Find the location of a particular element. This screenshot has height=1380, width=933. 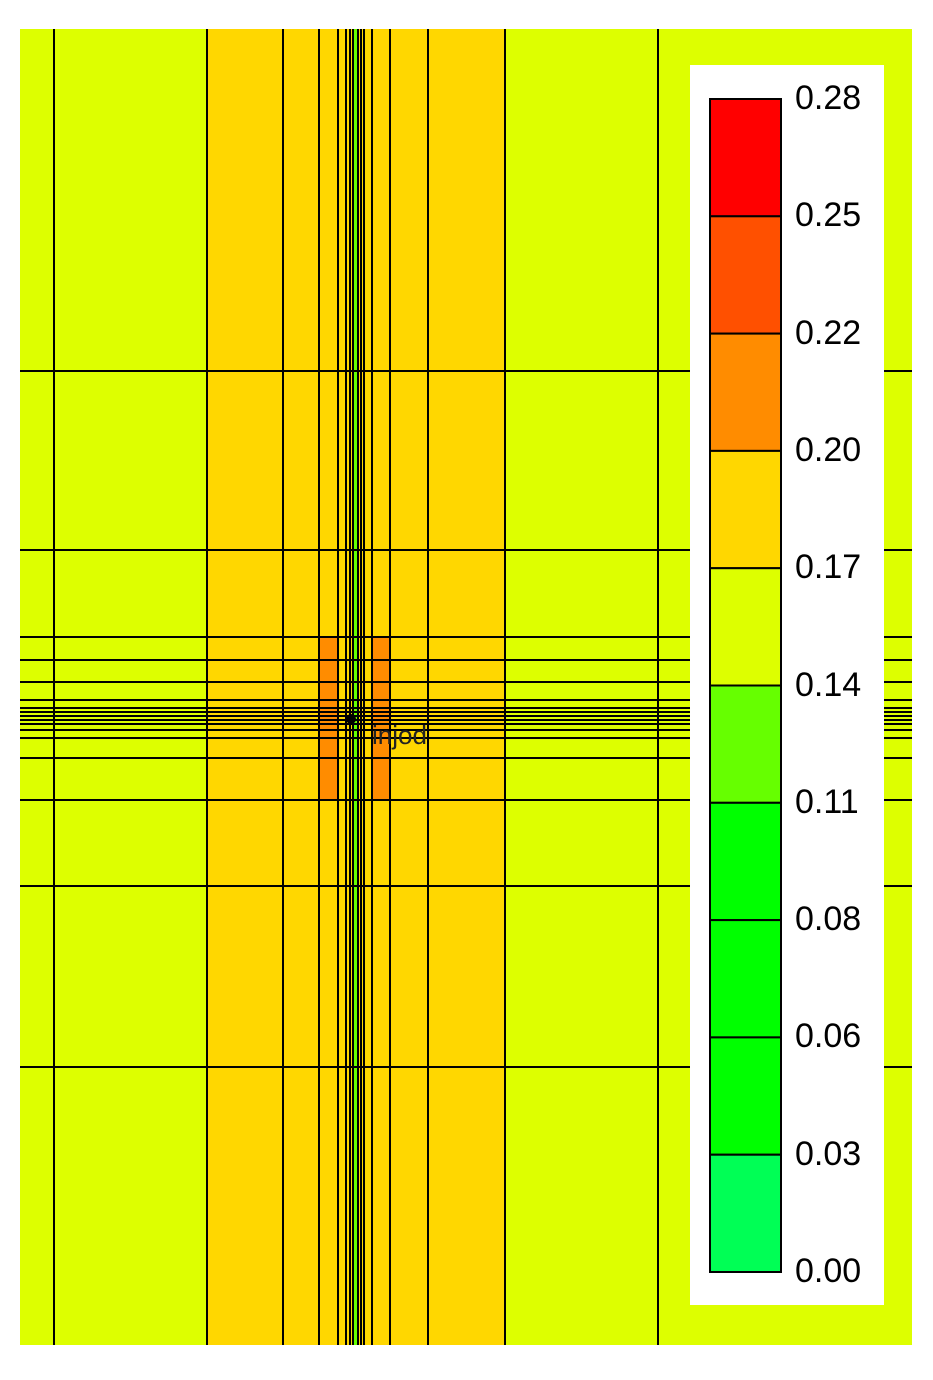

colorbar-tick-label: 0.06 is located at coordinates (828, 1036).